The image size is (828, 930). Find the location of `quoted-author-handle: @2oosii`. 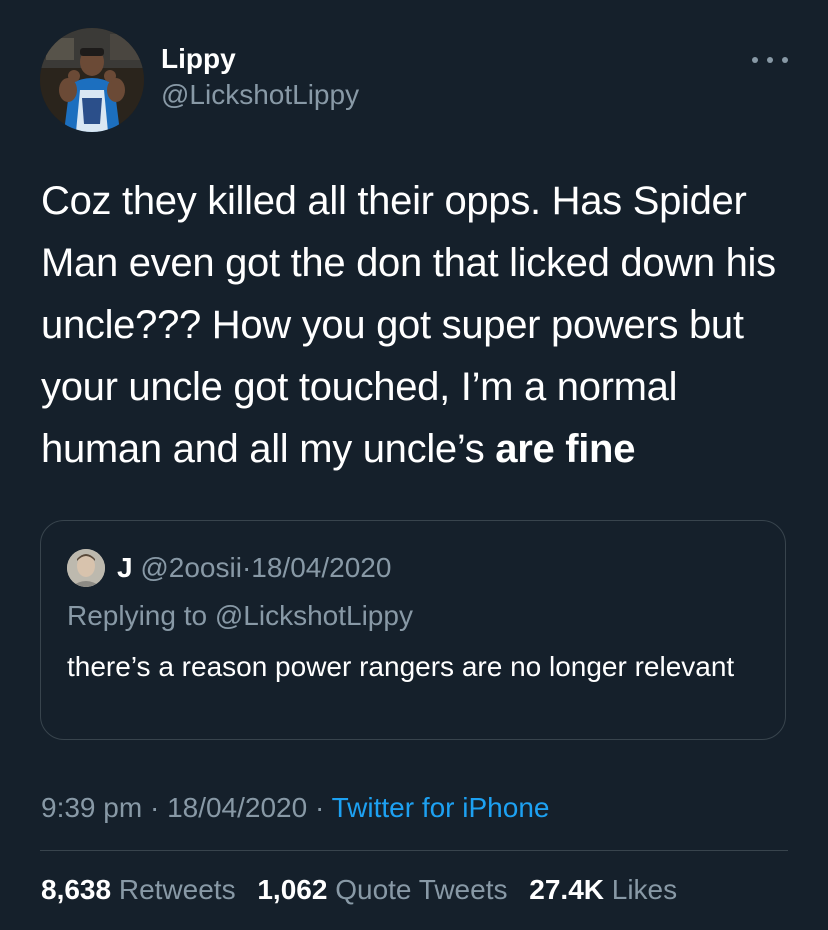

quoted-author-handle: @2oosii is located at coordinates (191, 567).